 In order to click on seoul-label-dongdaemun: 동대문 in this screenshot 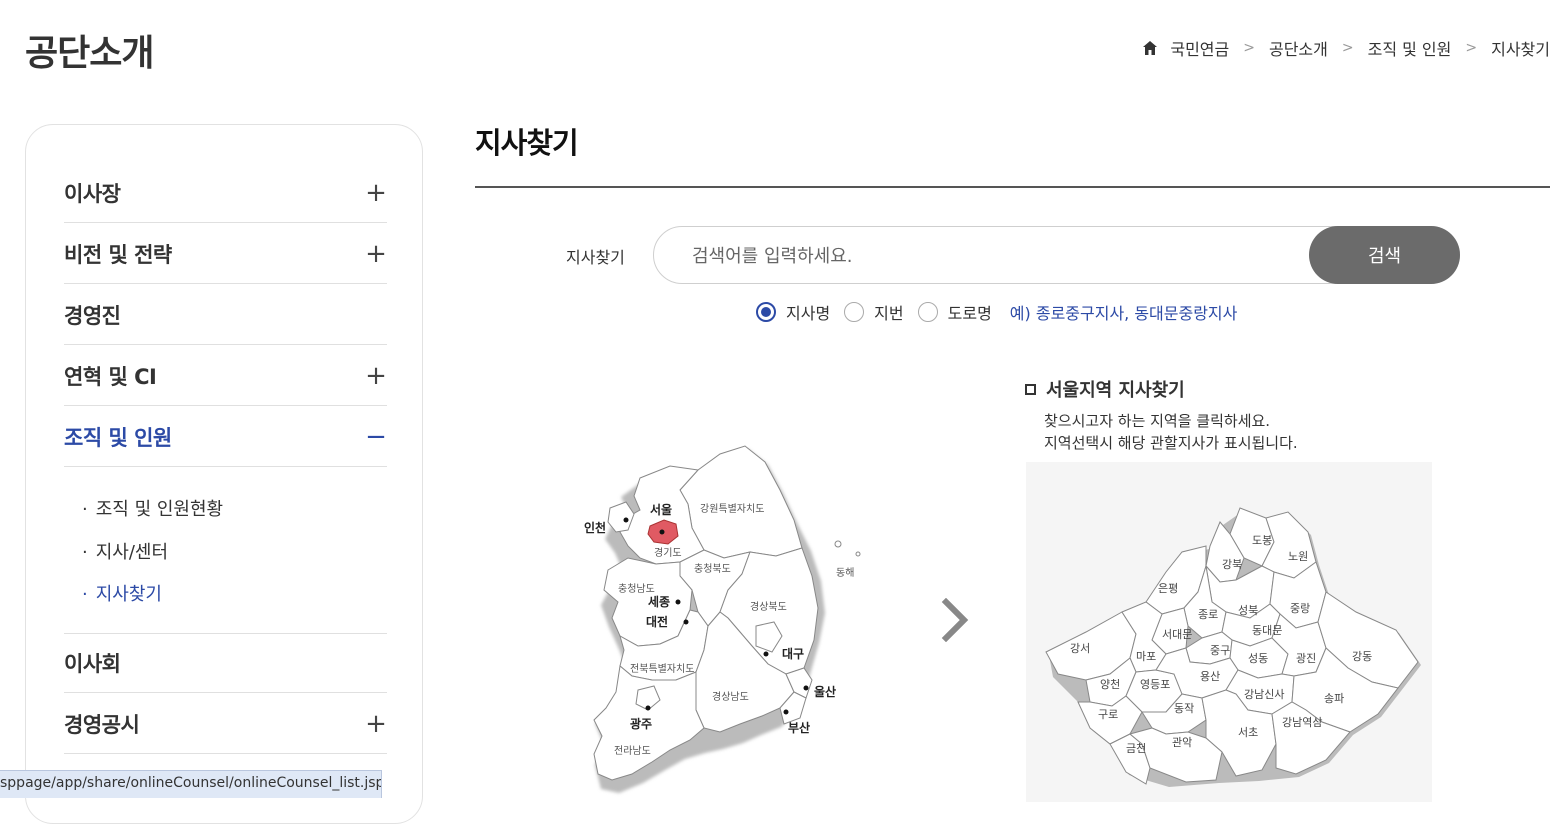, I will do `click(1267, 630)`.